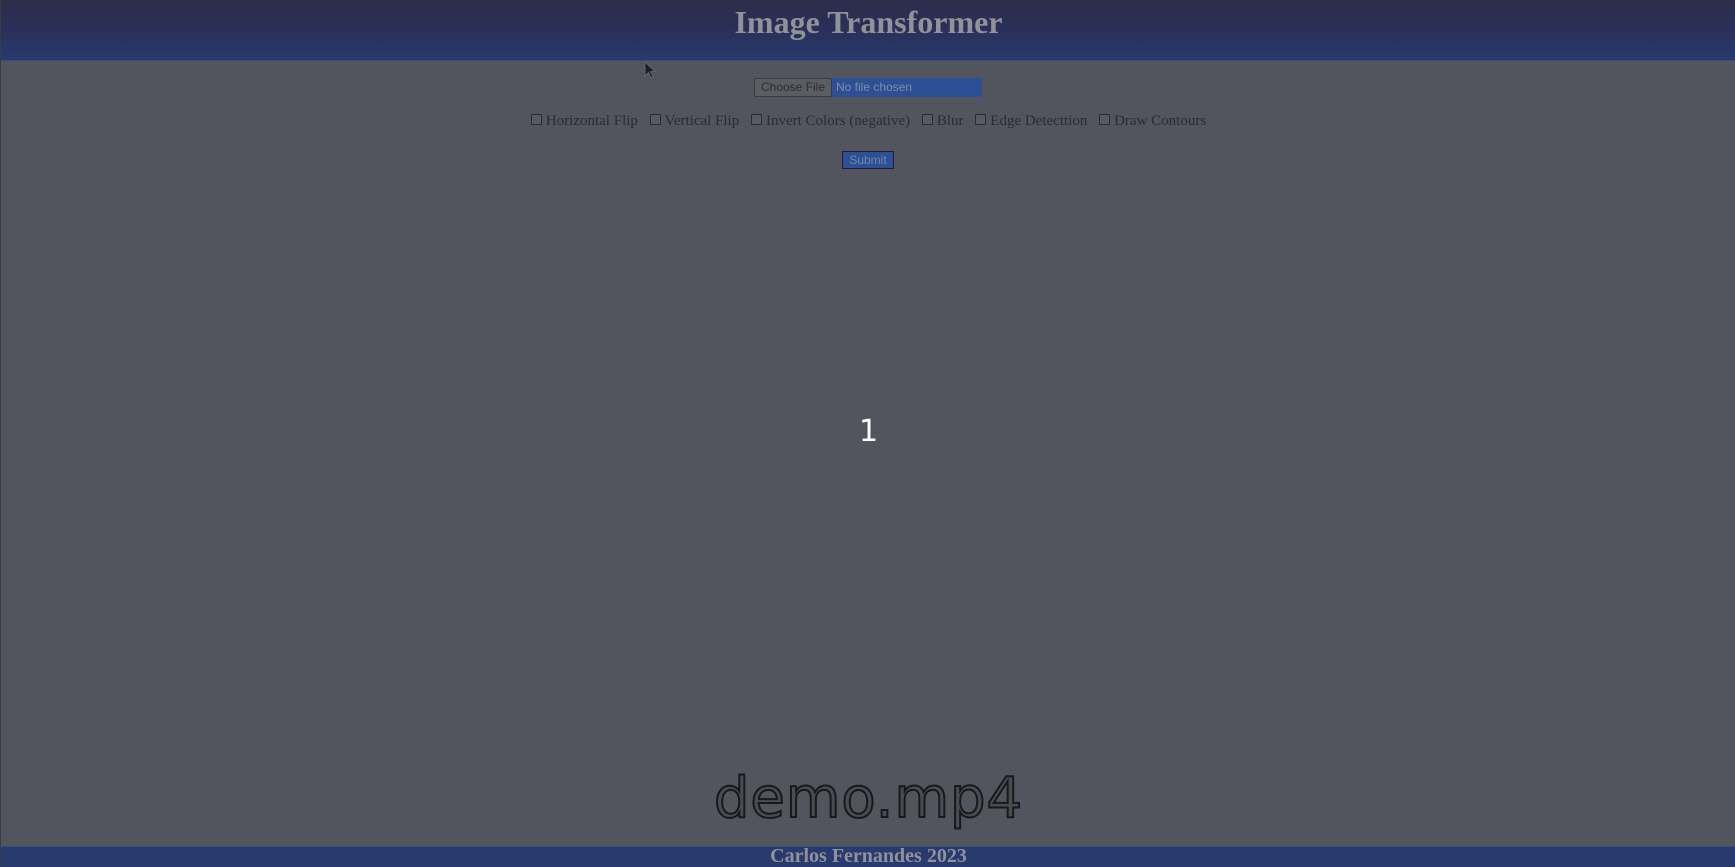  Describe the element at coordinates (702, 121) in the screenshot. I see `vertical-flip-label: Vertical Flip` at that location.